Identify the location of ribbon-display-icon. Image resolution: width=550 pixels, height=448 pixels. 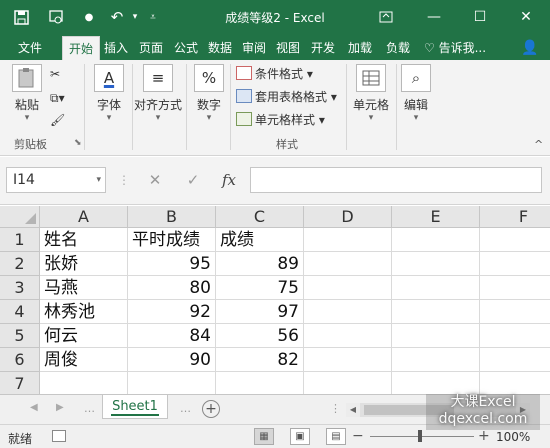
(386, 17).